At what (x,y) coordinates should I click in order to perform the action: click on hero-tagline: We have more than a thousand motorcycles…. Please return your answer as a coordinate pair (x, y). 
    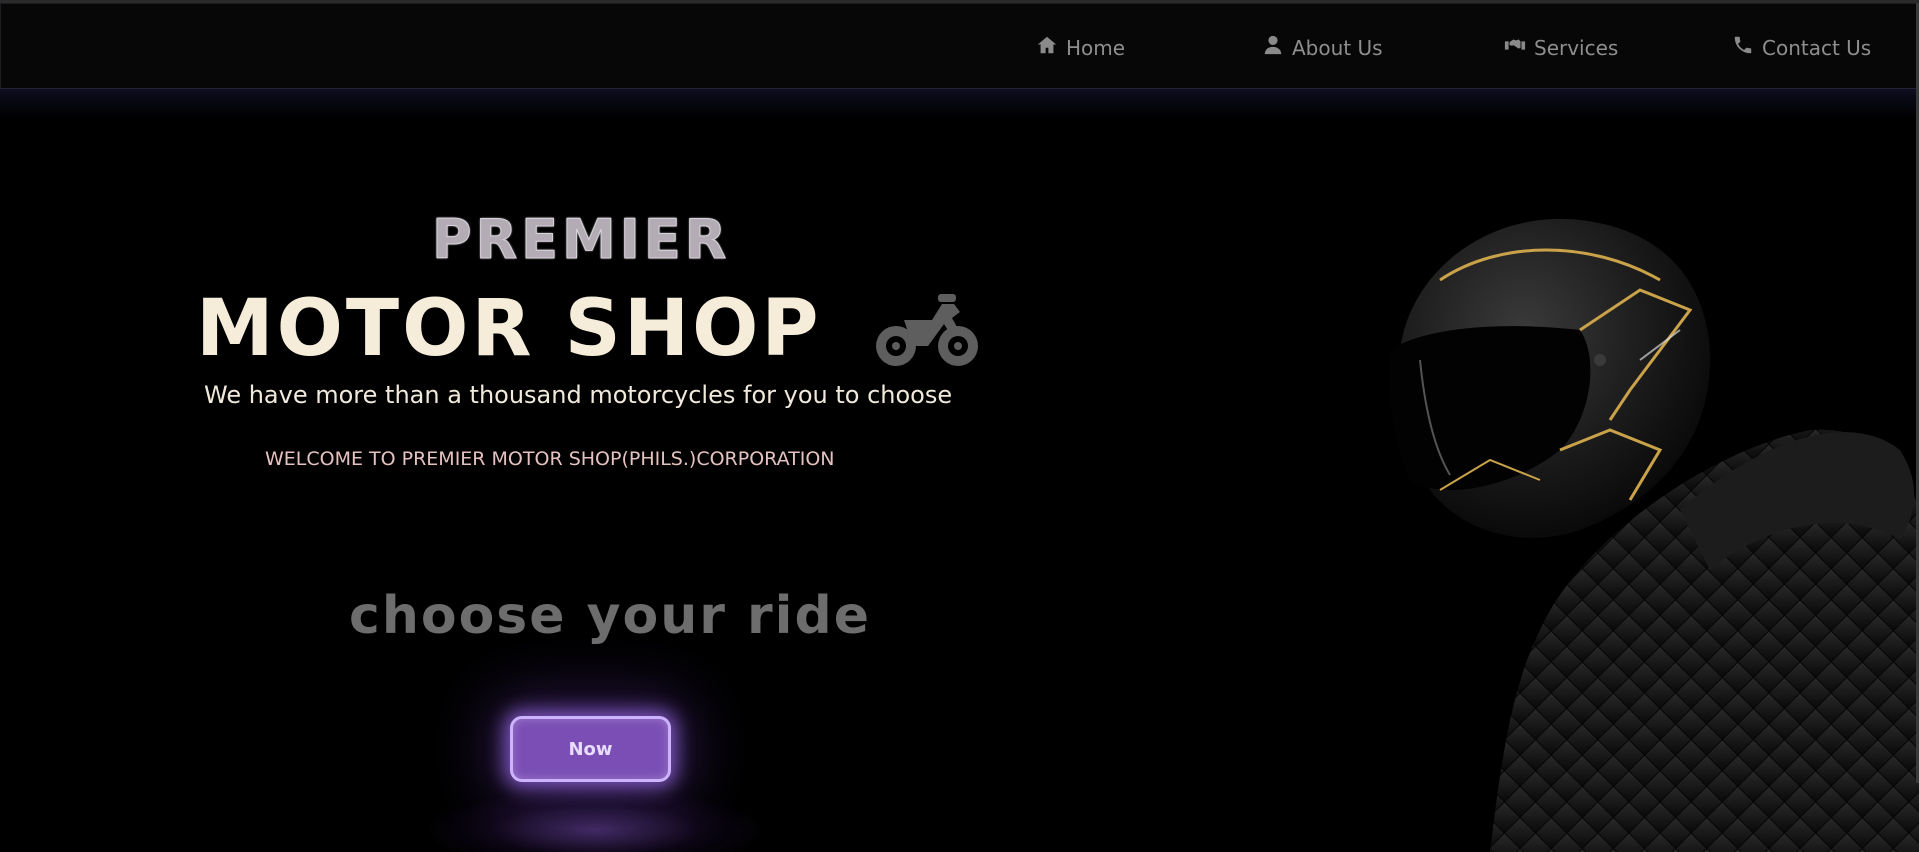
    Looking at the image, I should click on (578, 395).